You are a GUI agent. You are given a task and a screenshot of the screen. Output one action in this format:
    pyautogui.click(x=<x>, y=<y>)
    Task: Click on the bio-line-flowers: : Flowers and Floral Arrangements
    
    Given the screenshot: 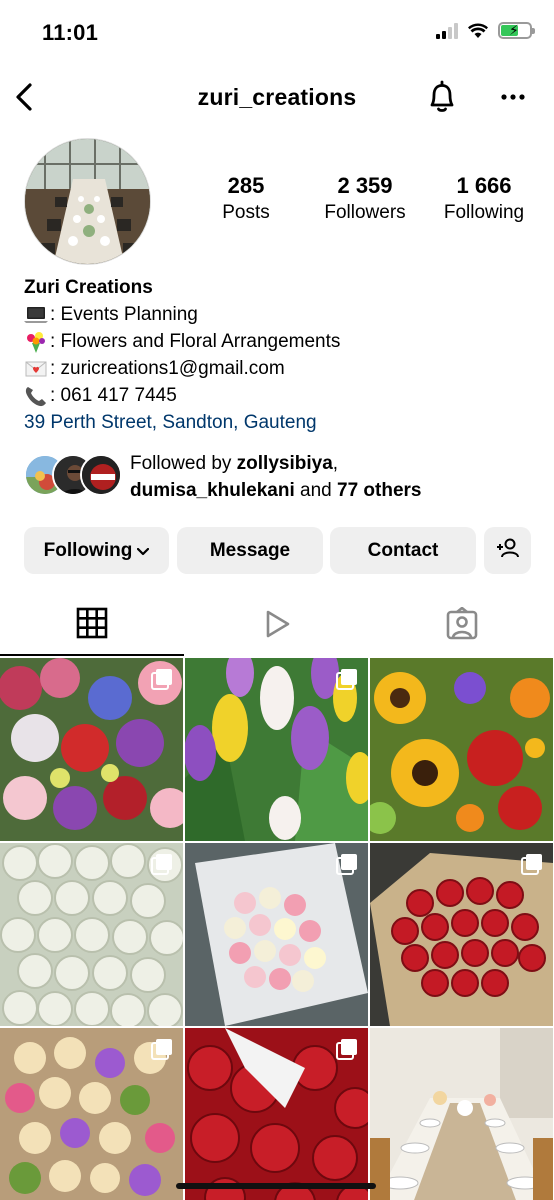 What is the action you would take?
    pyautogui.click(x=279, y=341)
    